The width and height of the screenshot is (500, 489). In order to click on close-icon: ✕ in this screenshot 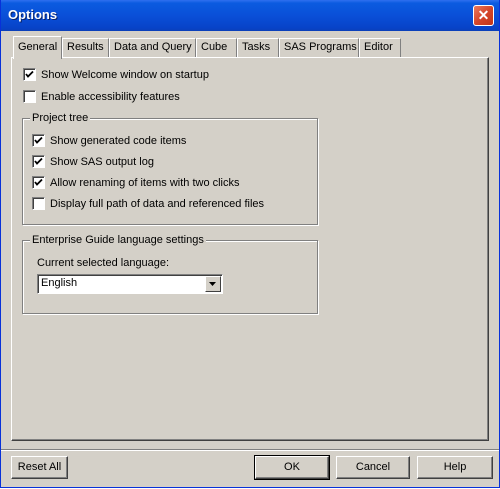, I will do `click(483, 15)`.